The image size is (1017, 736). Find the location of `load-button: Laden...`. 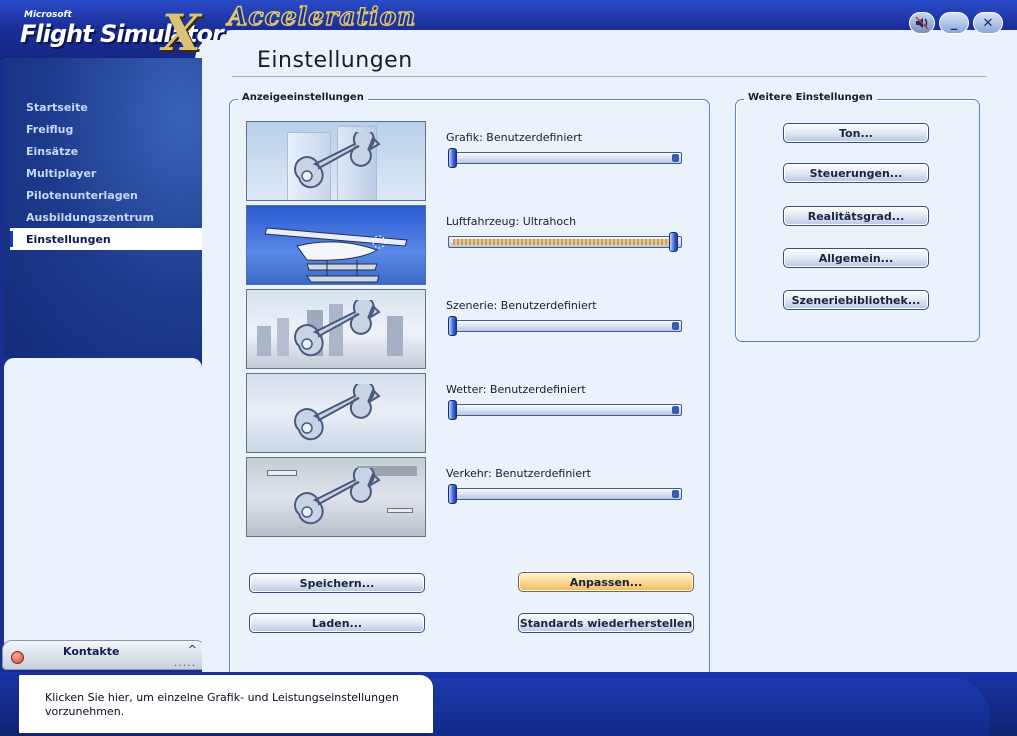

load-button: Laden... is located at coordinates (337, 623).